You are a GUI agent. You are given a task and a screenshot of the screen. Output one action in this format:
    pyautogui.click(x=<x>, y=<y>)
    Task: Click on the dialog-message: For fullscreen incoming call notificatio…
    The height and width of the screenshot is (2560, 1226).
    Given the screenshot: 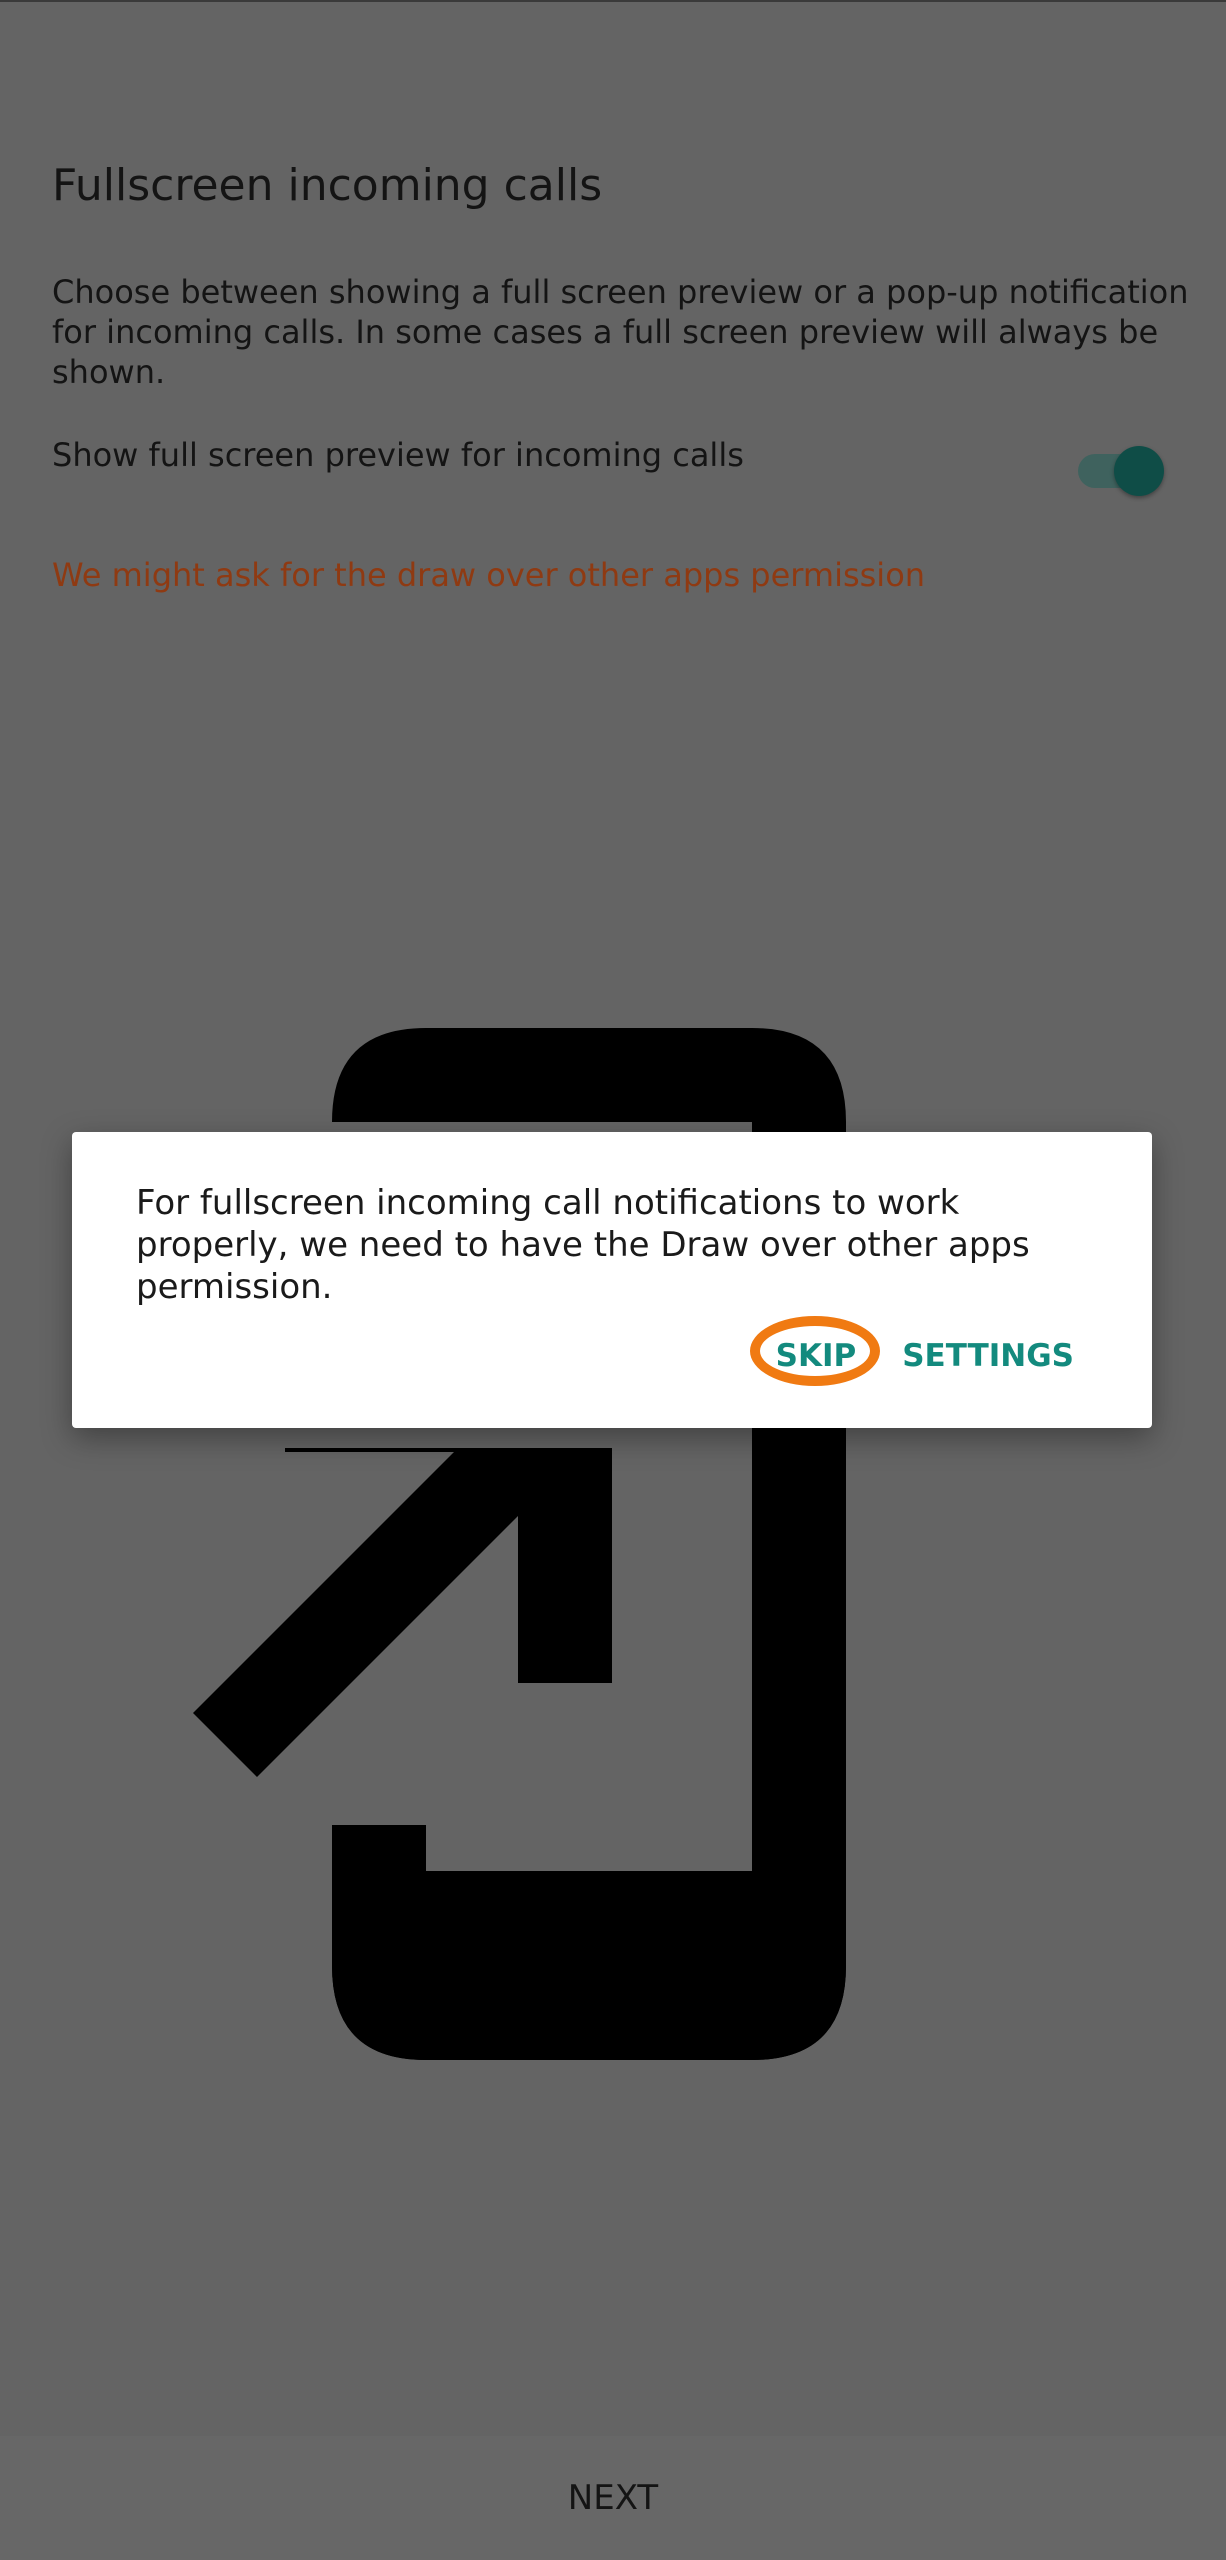 What is the action you would take?
    pyautogui.click(x=583, y=1245)
    